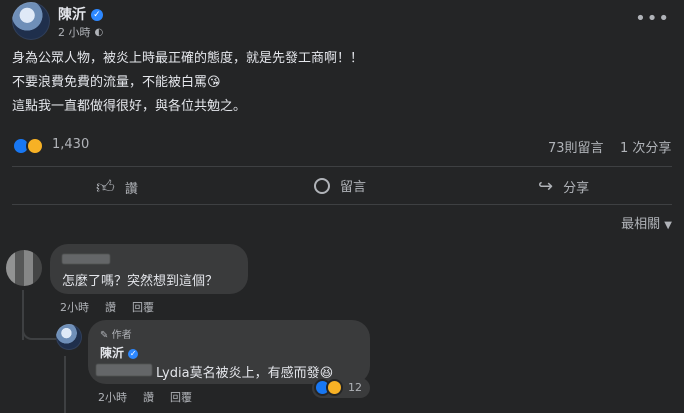 This screenshot has width=684, height=413. Describe the element at coordinates (238, 373) in the screenshot. I see `comment-2-text: Lydia莫名被炎上，有感而發` at that location.